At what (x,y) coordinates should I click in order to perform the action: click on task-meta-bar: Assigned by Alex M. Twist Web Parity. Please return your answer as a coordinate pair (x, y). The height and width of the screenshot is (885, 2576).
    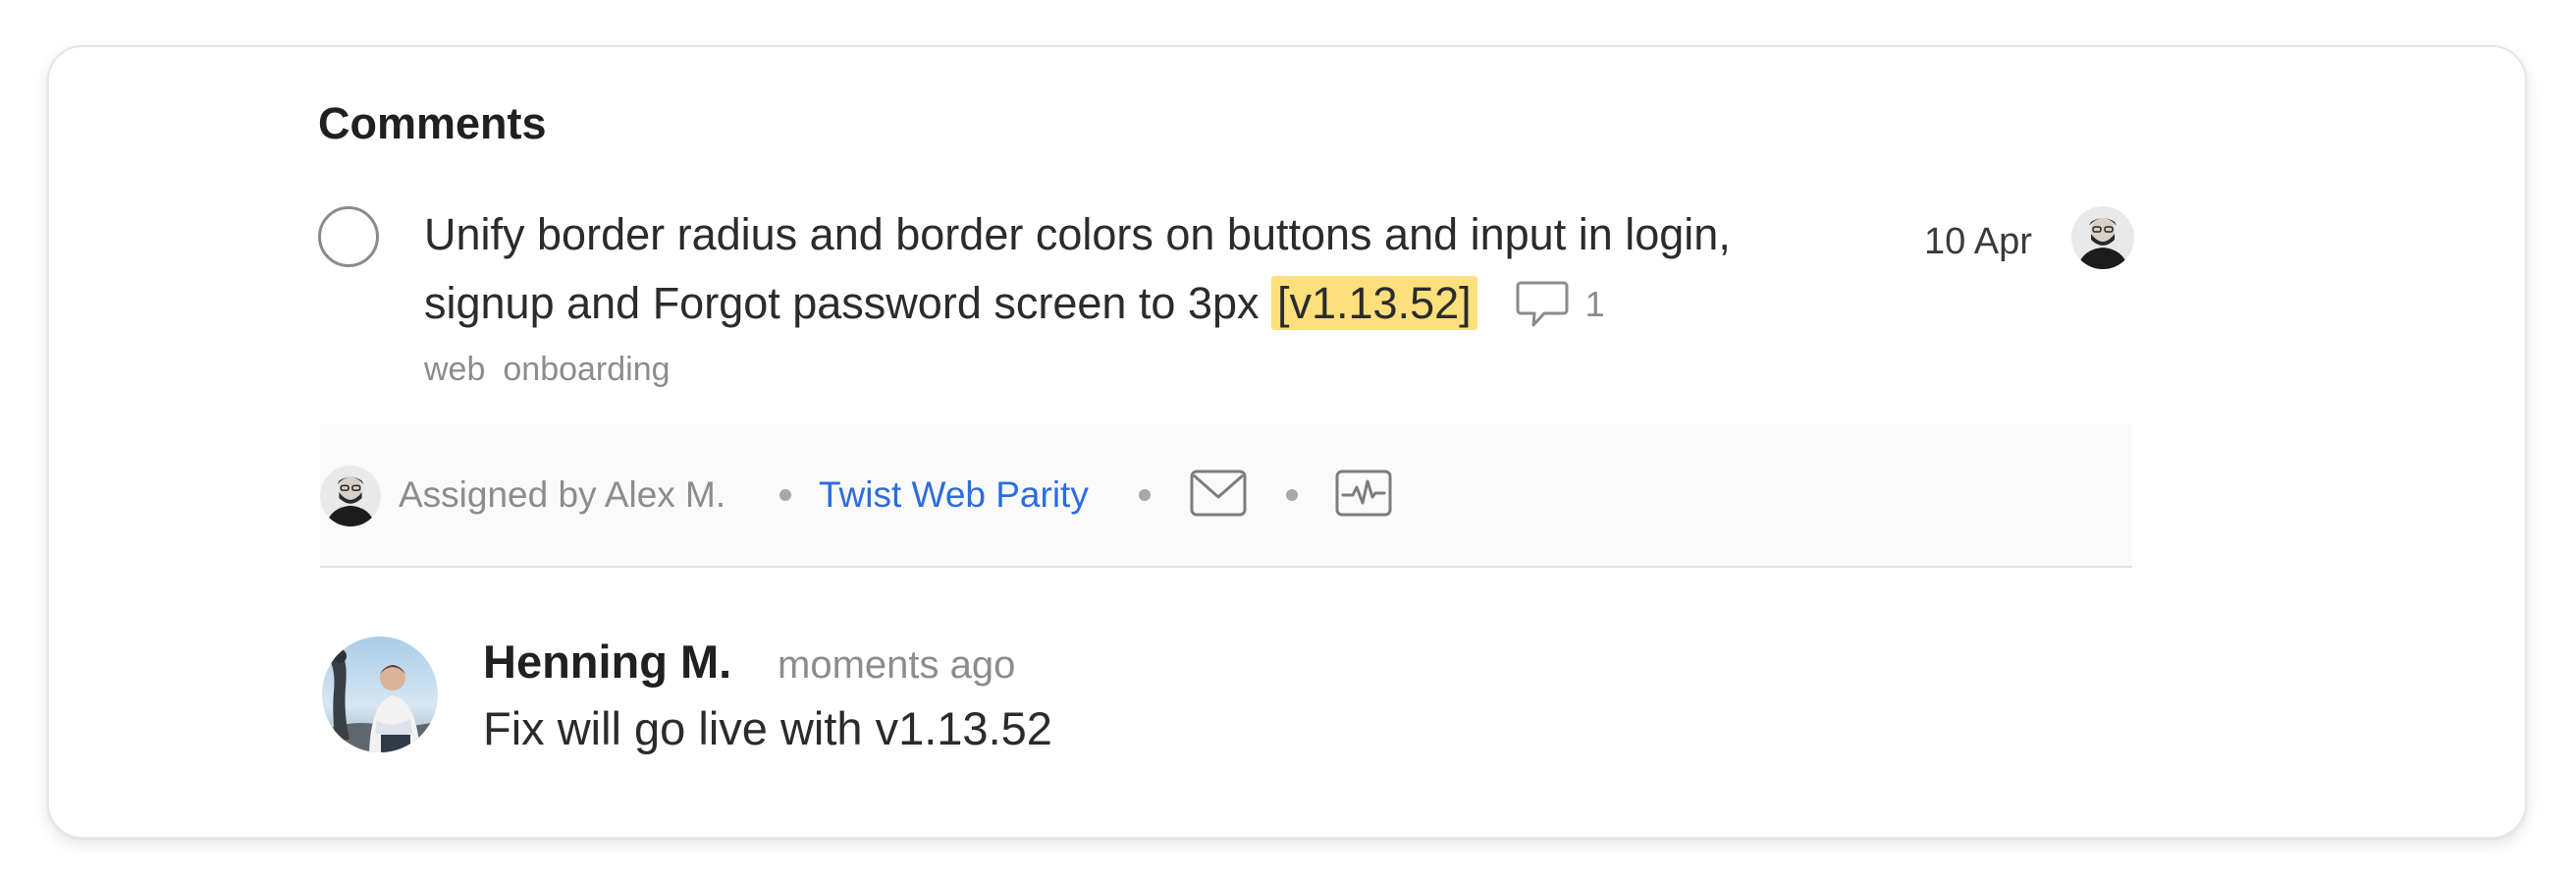
    Looking at the image, I should click on (1226, 496).